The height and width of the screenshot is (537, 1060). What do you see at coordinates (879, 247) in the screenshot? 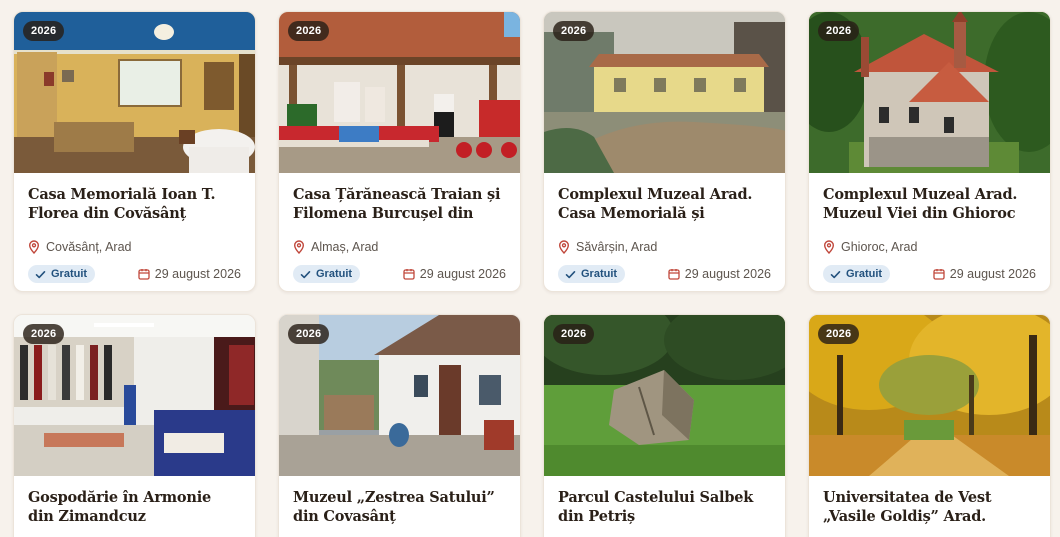
I see `location-text: Ghioroc, Arad` at bounding box center [879, 247].